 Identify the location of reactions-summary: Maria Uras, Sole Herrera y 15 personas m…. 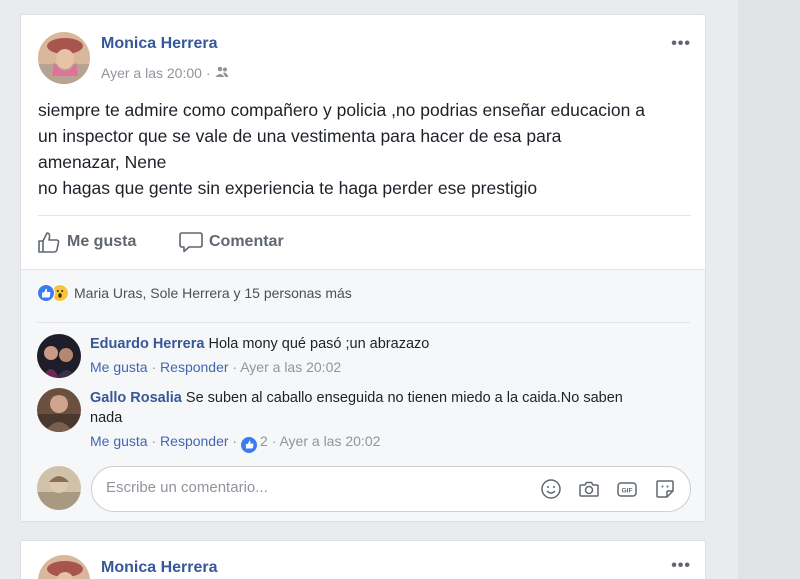
(194, 293).